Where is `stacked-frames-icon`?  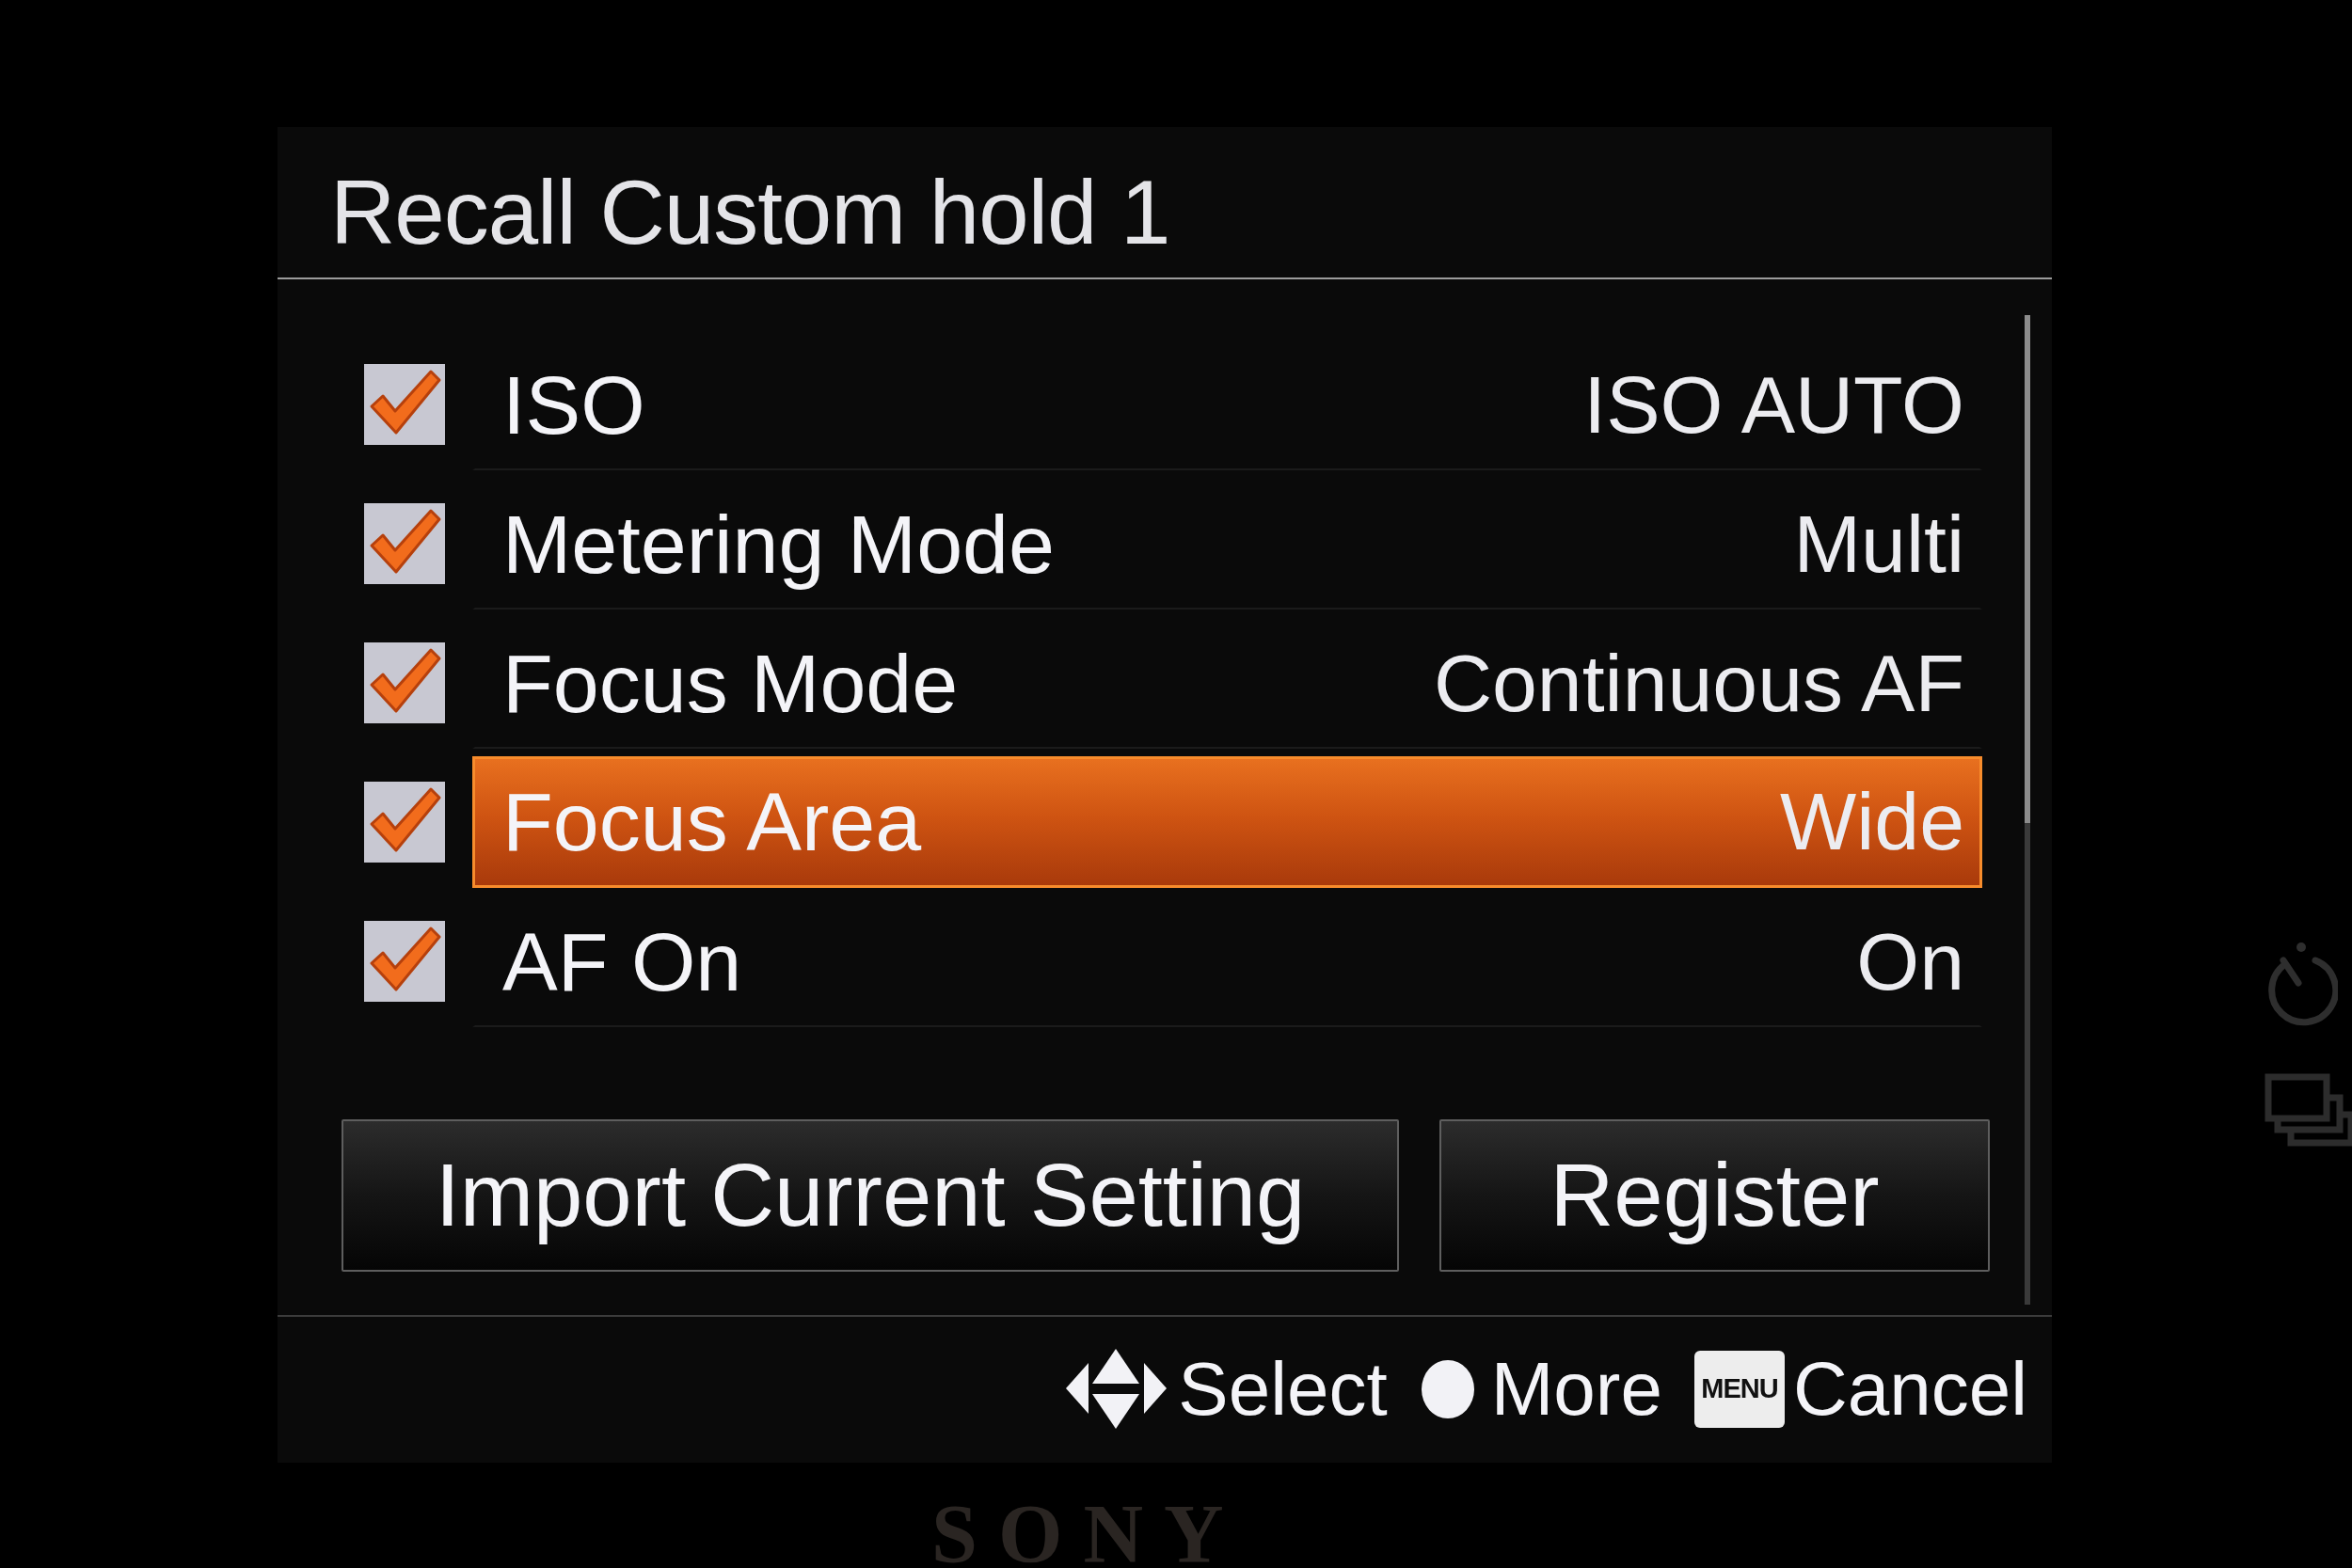
stacked-frames-icon is located at coordinates (2308, 1110).